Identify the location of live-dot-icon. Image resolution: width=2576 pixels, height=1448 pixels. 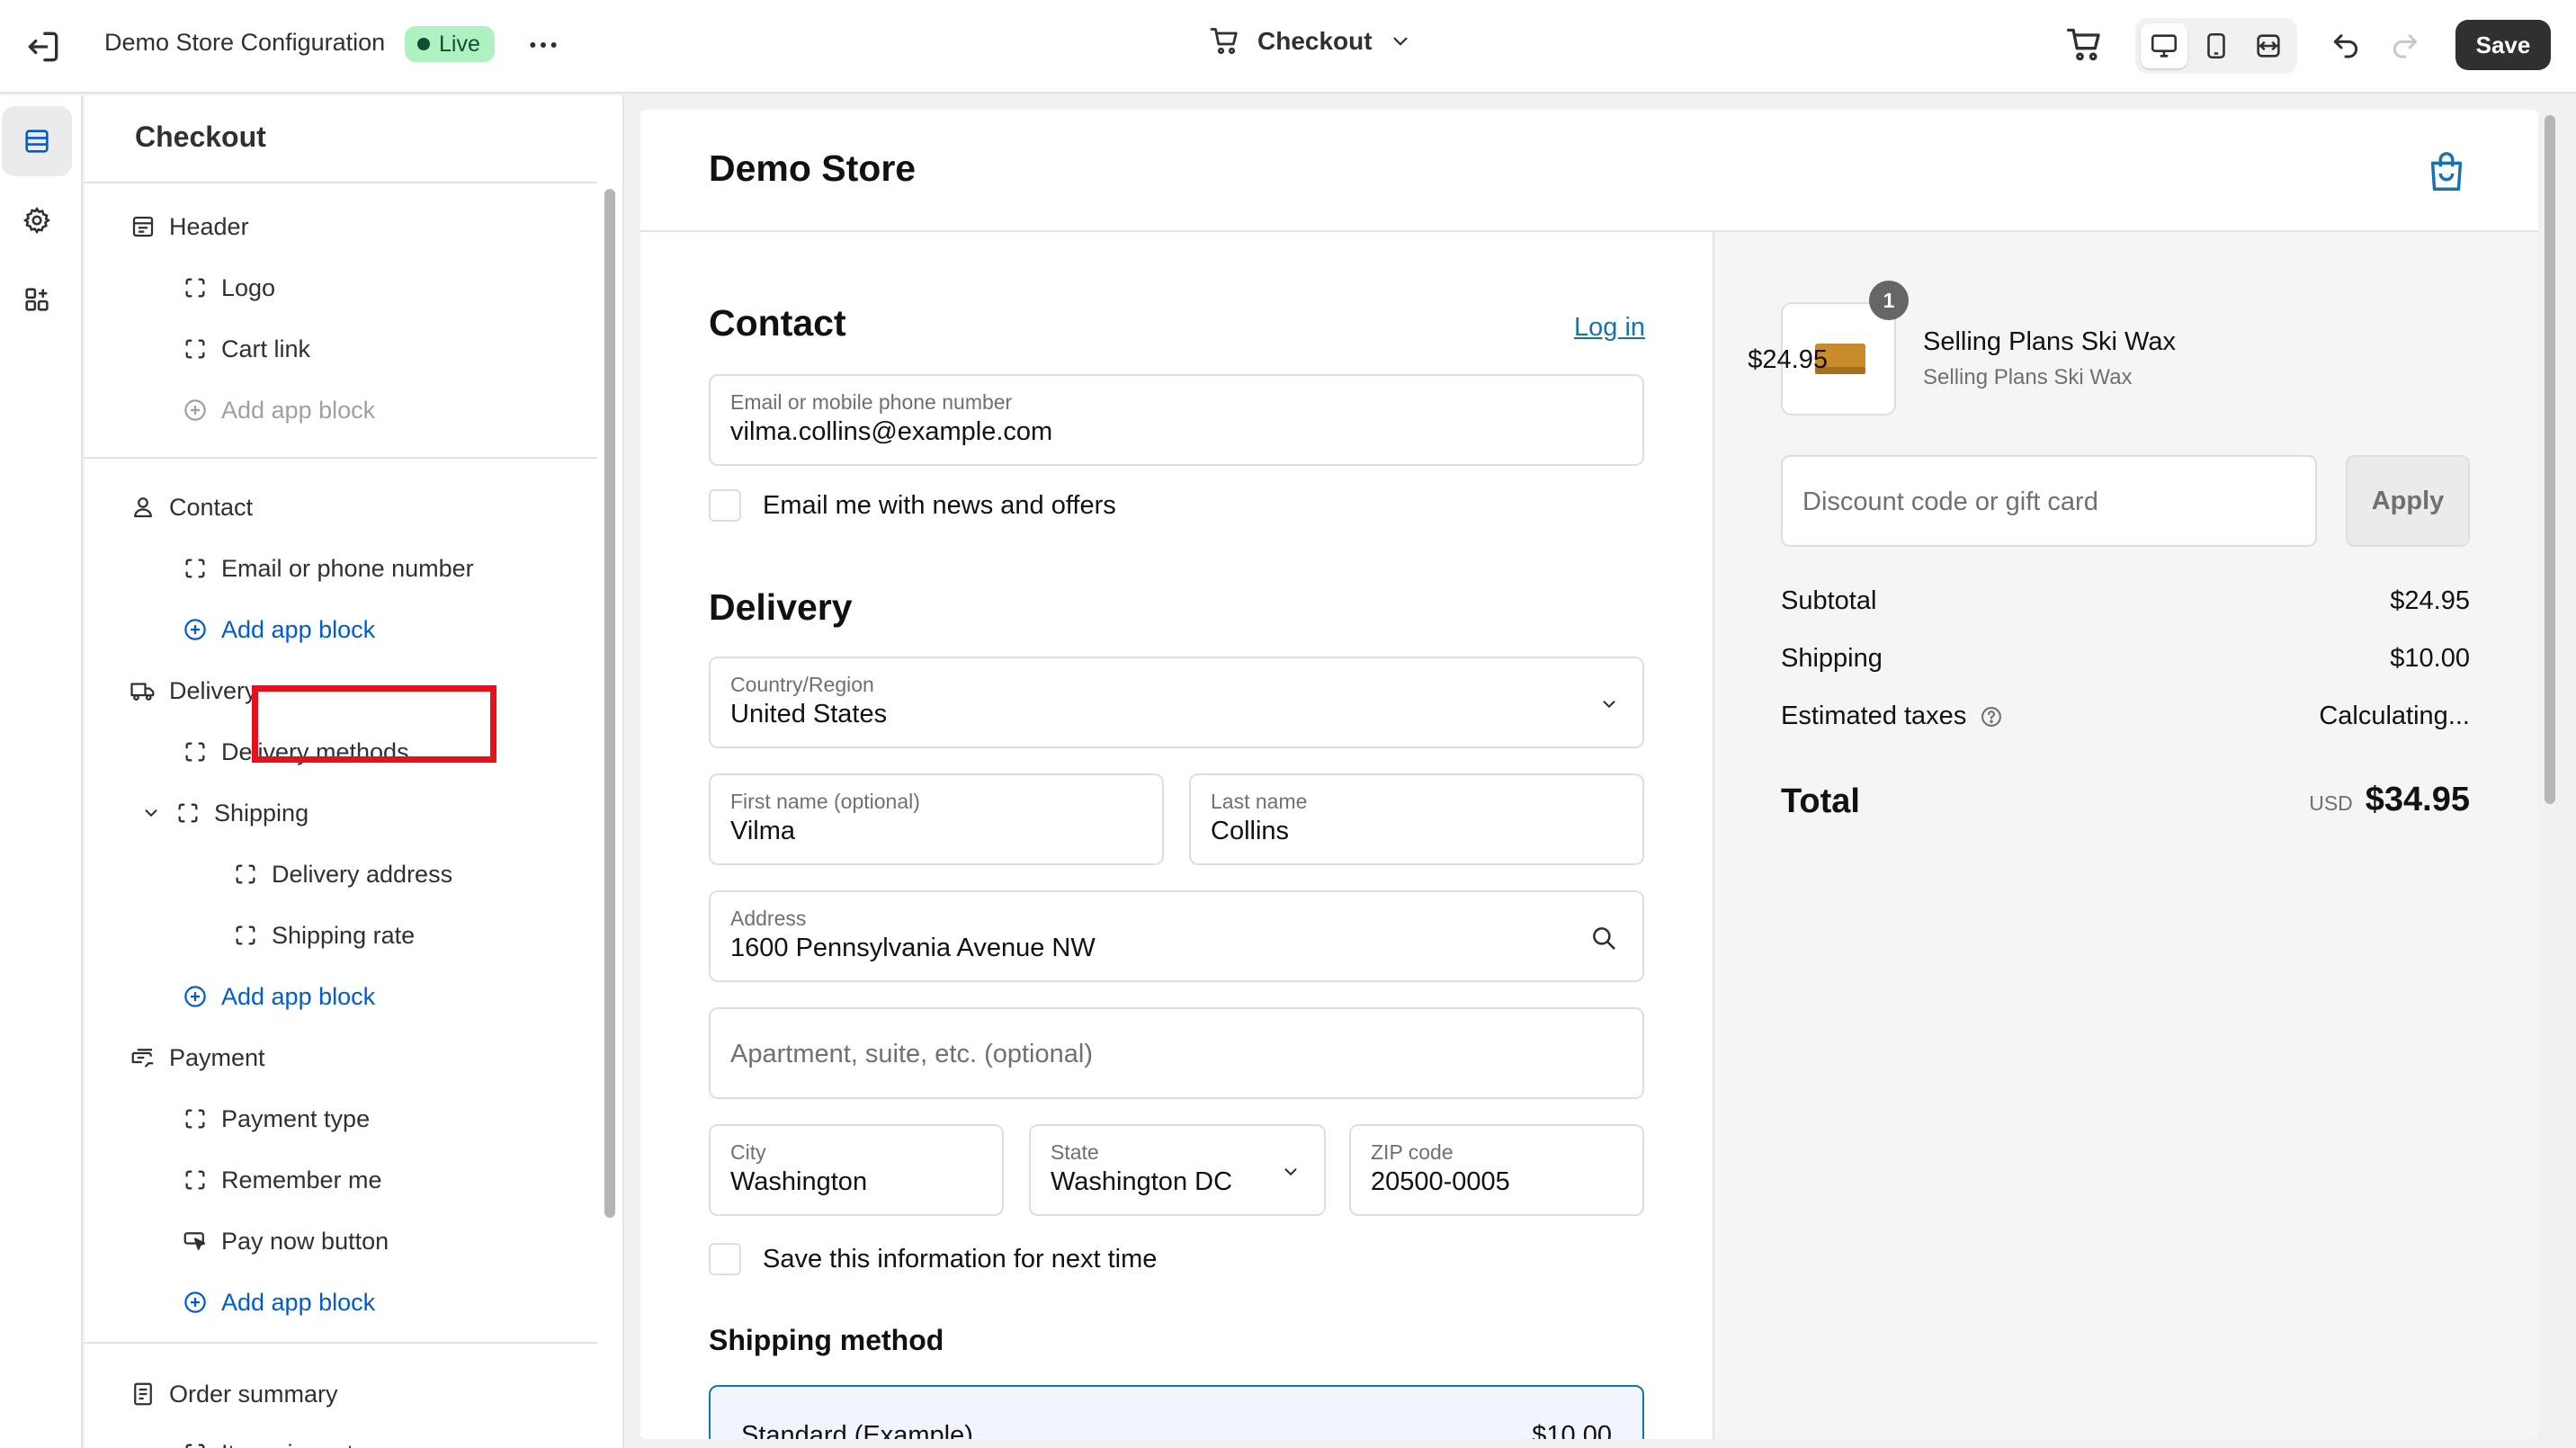
(423, 44).